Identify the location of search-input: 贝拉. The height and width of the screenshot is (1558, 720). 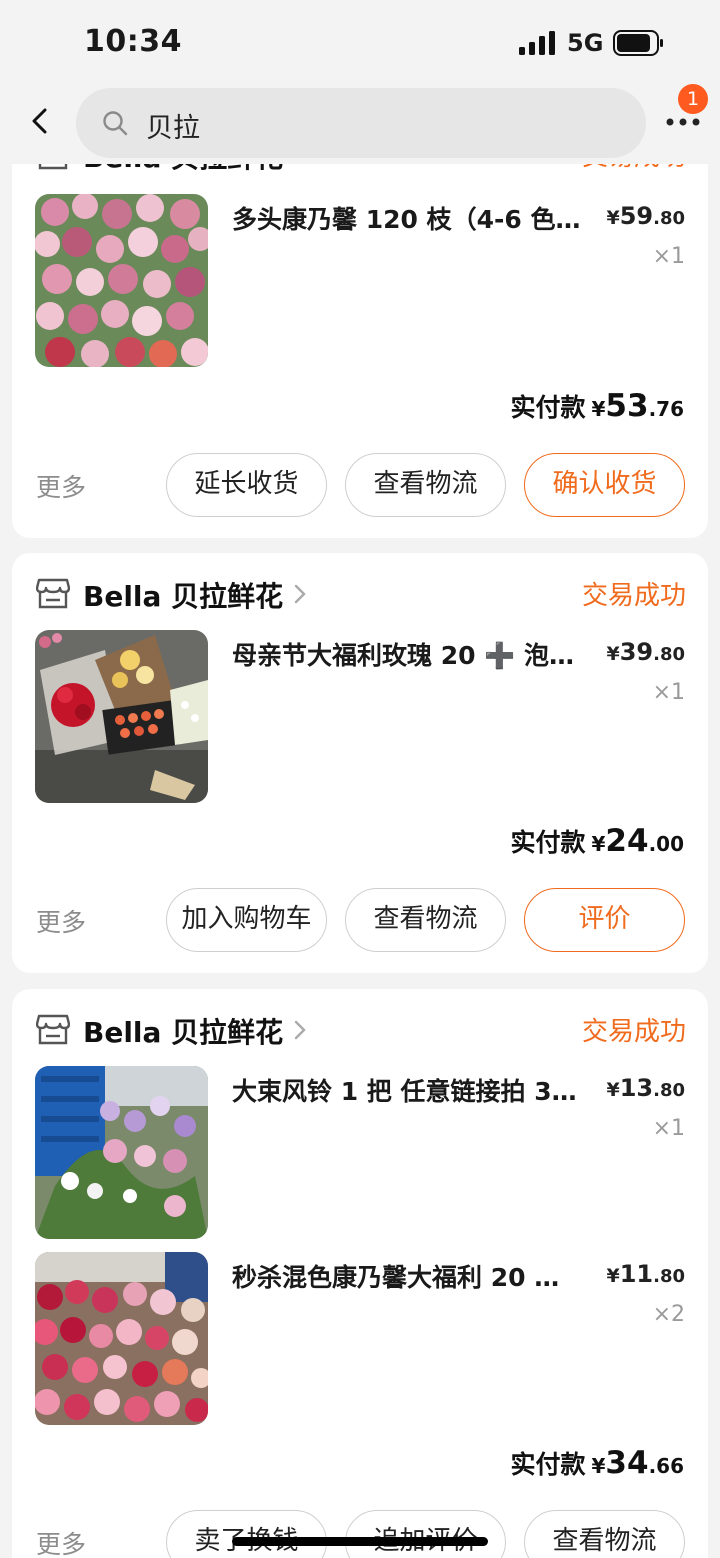
(361, 123).